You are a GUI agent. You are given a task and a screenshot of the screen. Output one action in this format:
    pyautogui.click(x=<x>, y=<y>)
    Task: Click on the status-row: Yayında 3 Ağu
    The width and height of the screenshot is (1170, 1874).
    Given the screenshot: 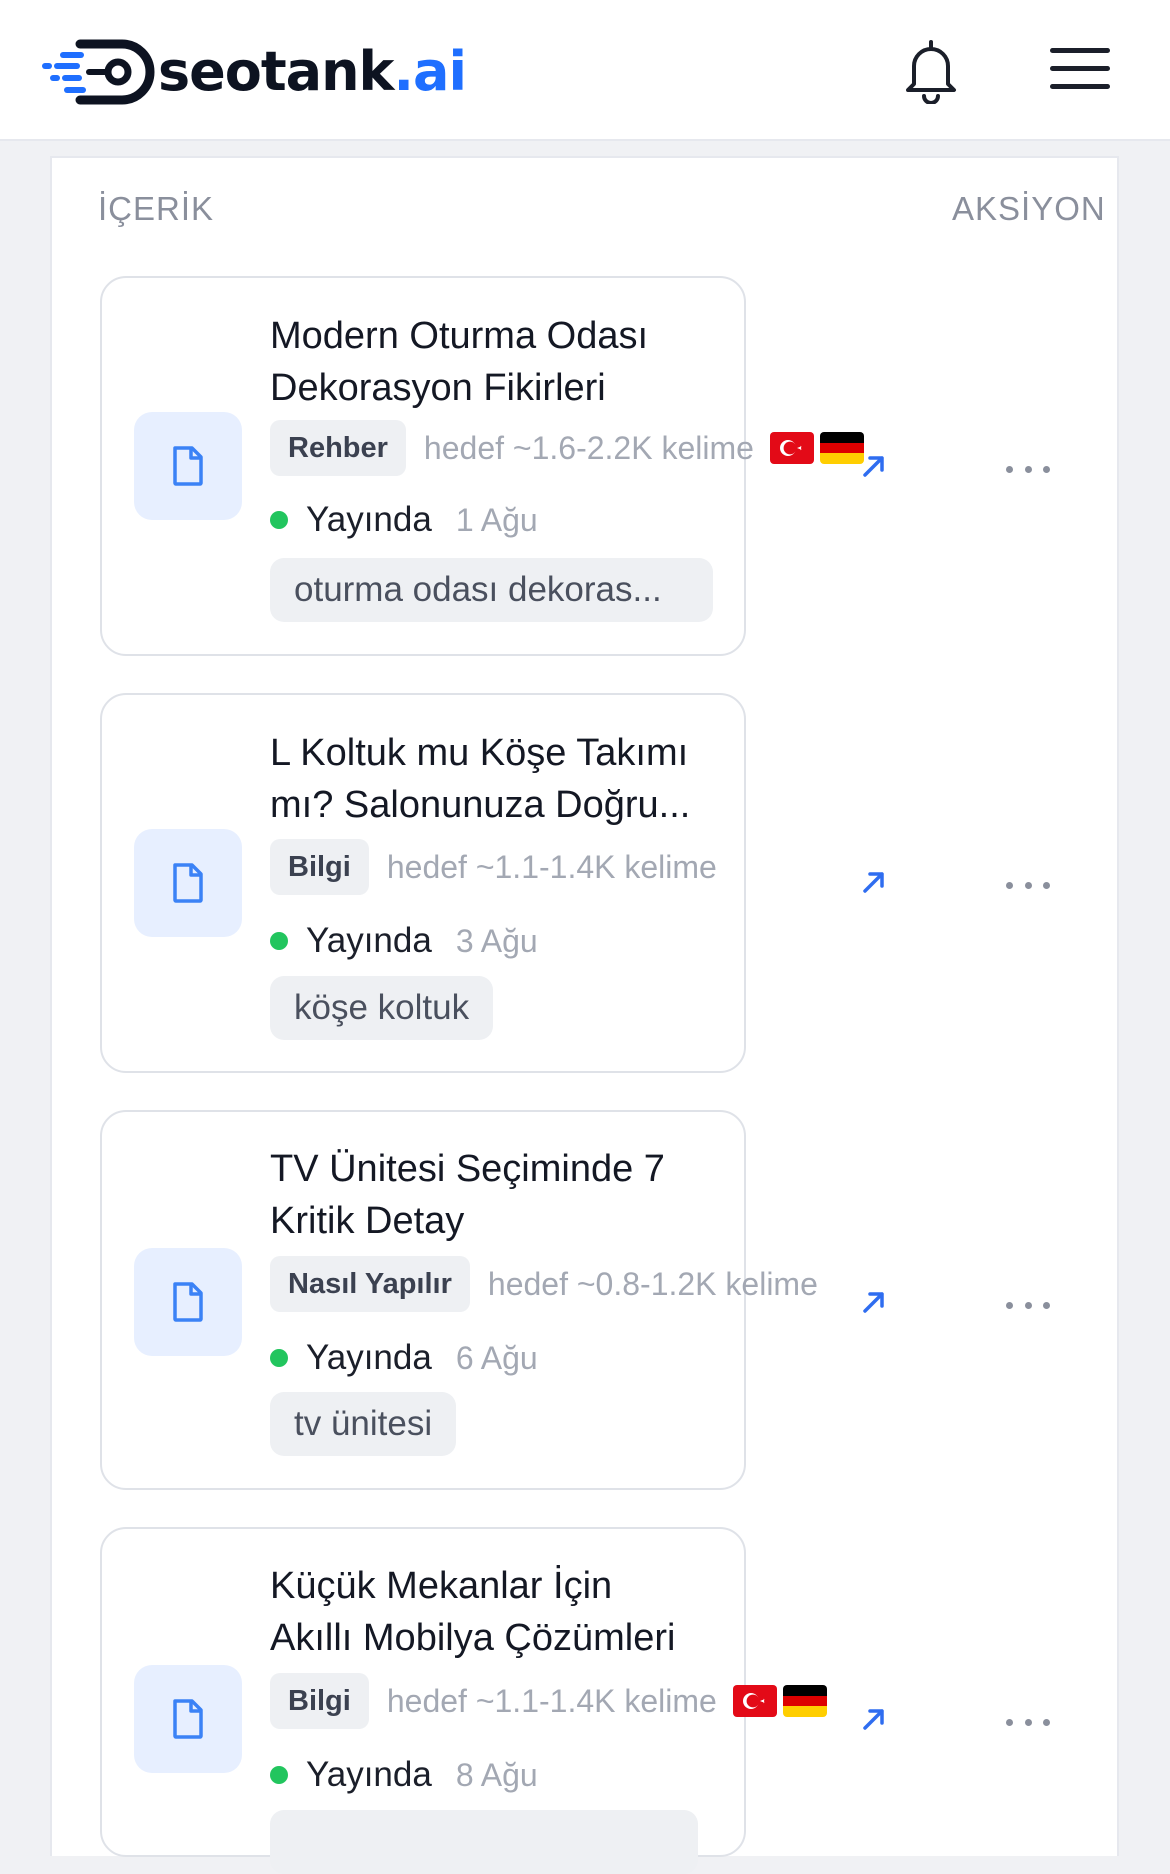 What is the action you would take?
    pyautogui.click(x=404, y=941)
    